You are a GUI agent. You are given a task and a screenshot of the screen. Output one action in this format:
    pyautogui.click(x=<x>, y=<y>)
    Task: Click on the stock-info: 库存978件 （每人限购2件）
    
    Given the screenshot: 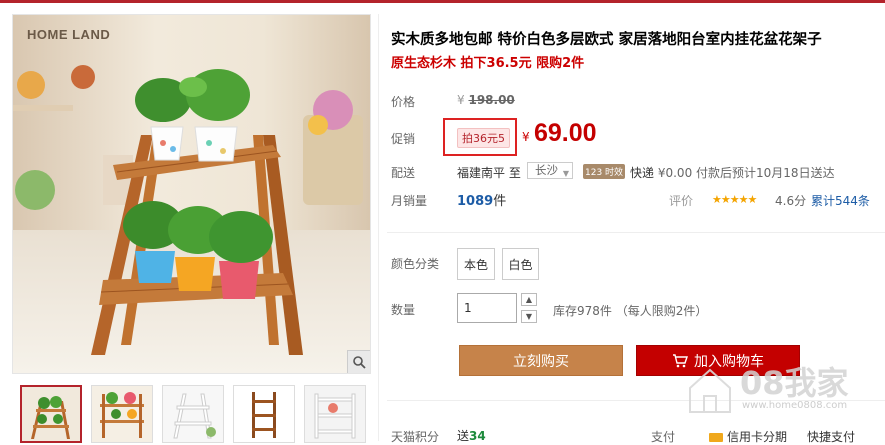 What is the action you would take?
    pyautogui.click(x=630, y=311)
    